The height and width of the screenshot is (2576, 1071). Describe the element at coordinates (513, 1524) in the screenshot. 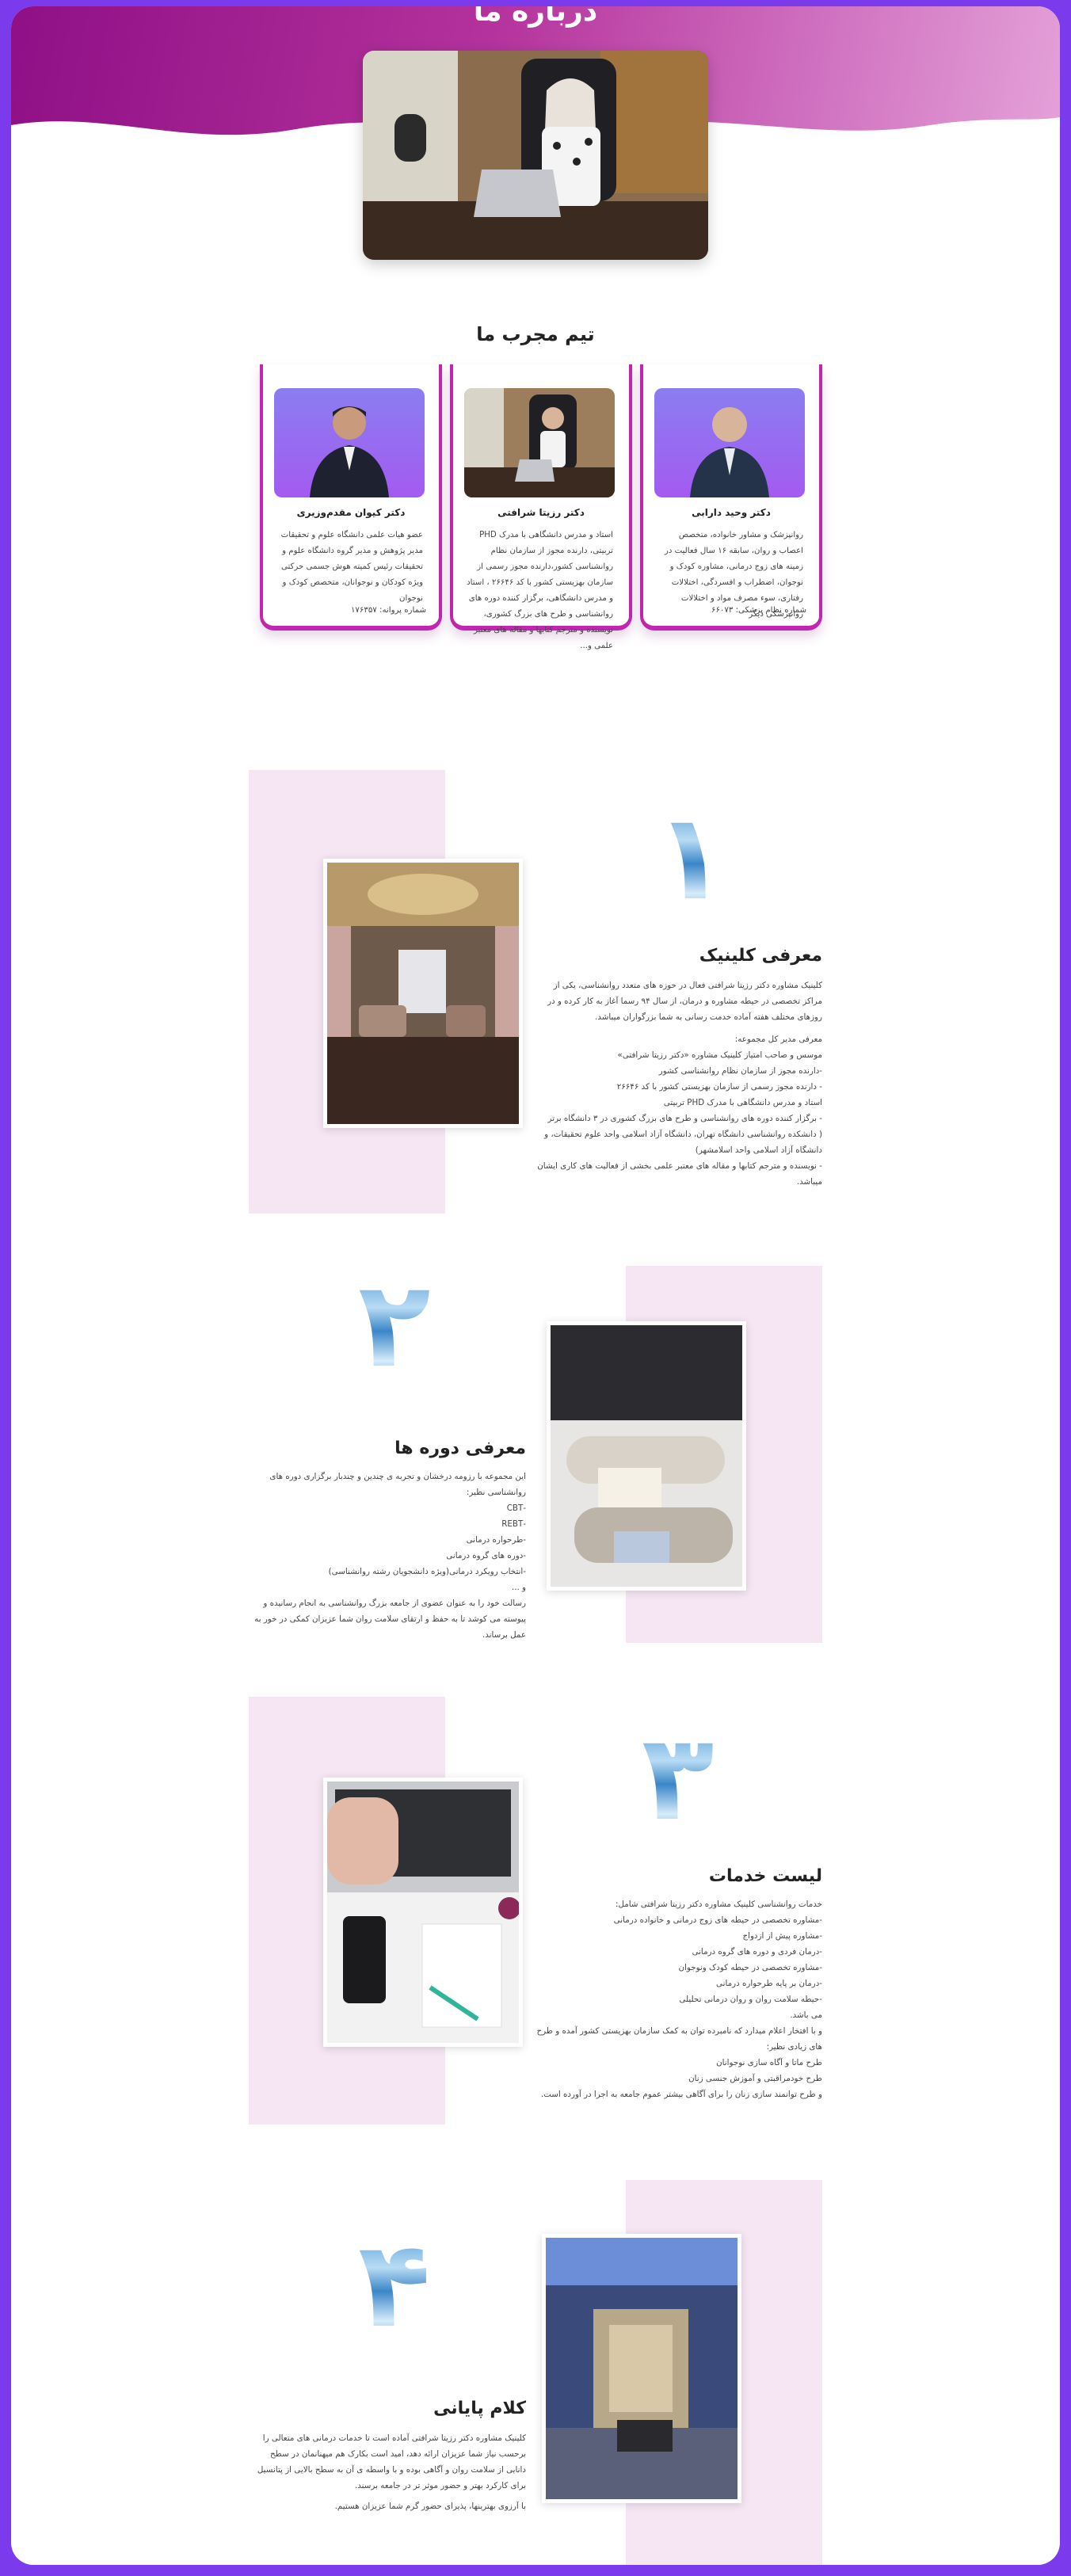

I see `paragraph: -REBT` at that location.